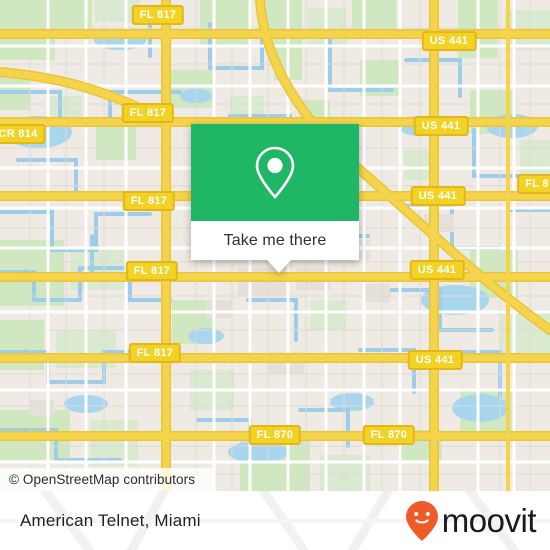 This screenshot has height=550, width=550. I want to click on take-me-there-label: Take me there, so click(275, 240).